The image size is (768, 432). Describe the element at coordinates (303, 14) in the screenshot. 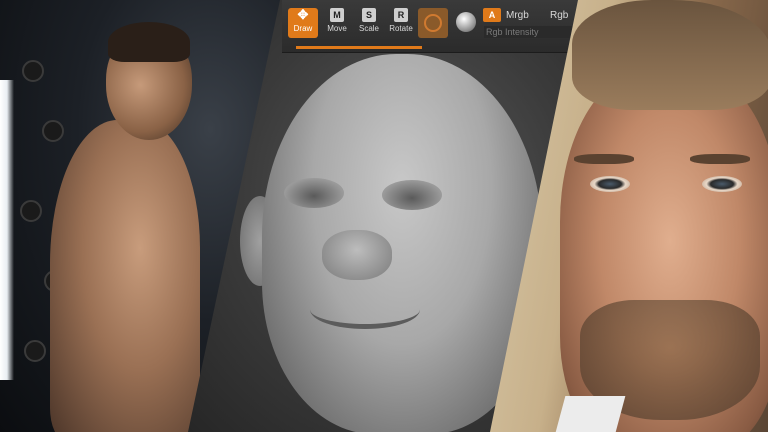

I see `crosshair-move-icon: ✥` at that location.